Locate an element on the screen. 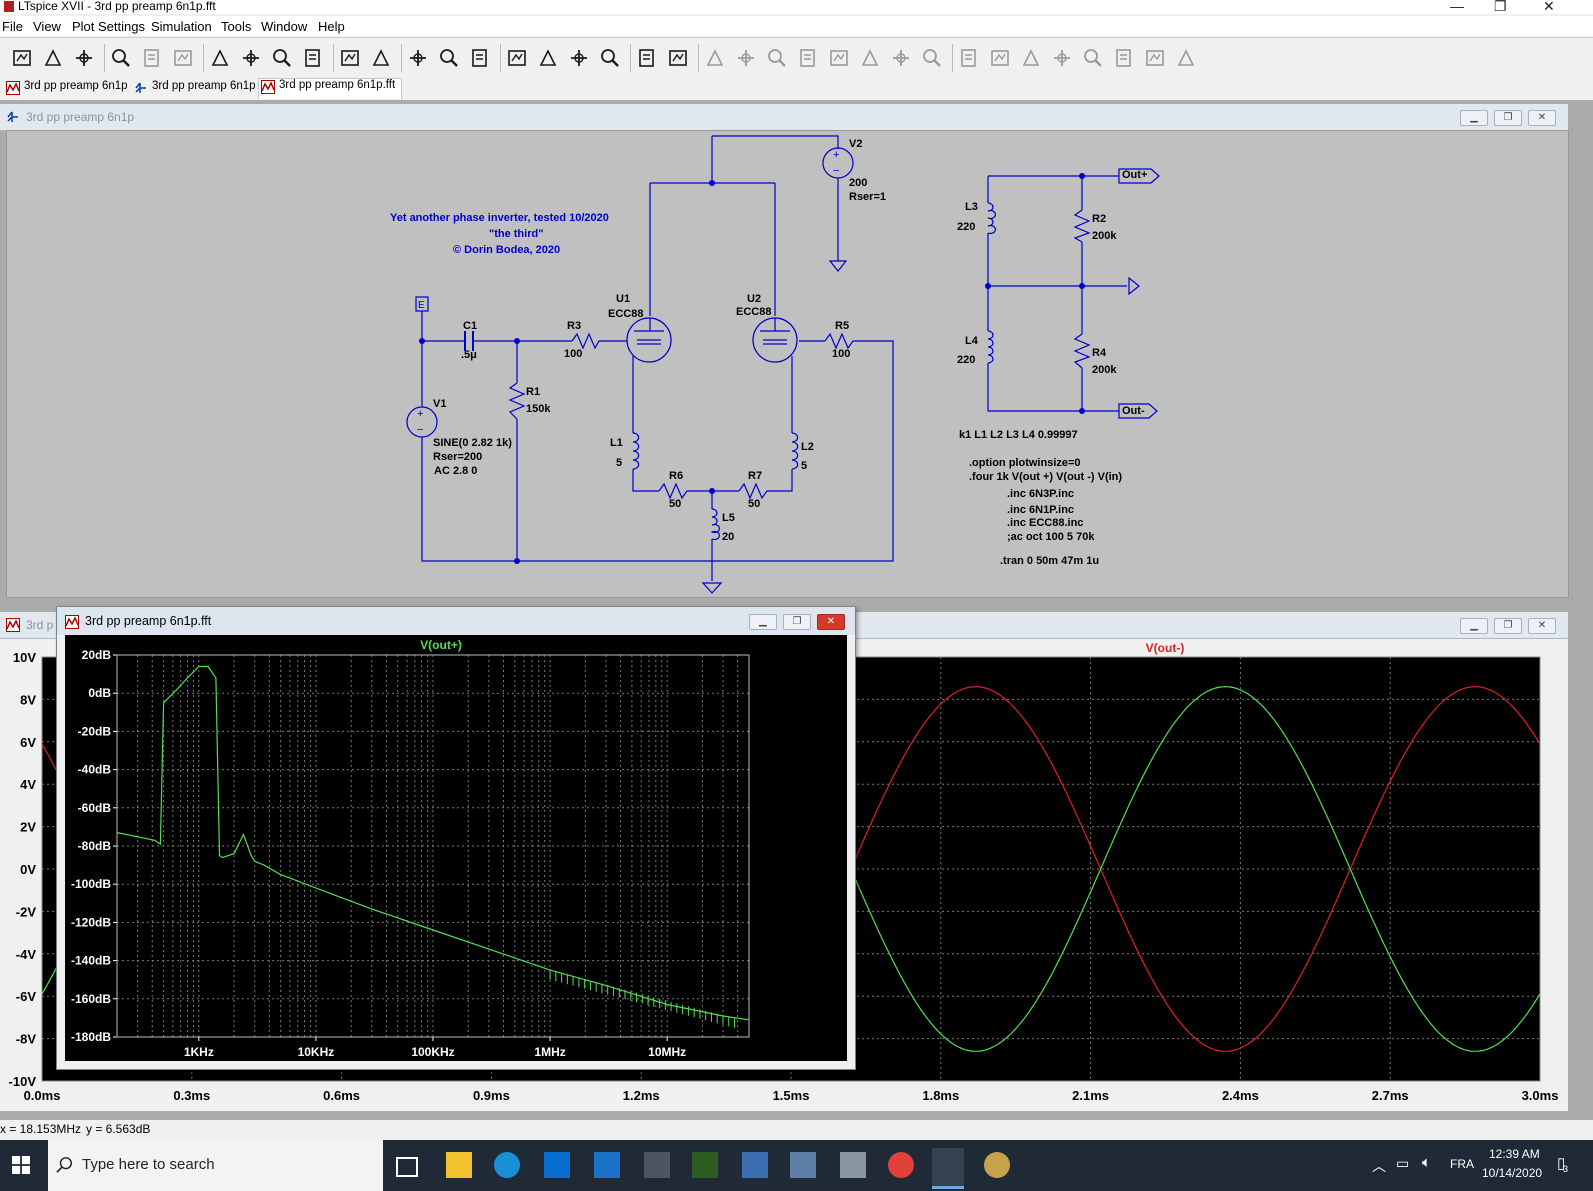  edge-icon is located at coordinates (507, 1165).